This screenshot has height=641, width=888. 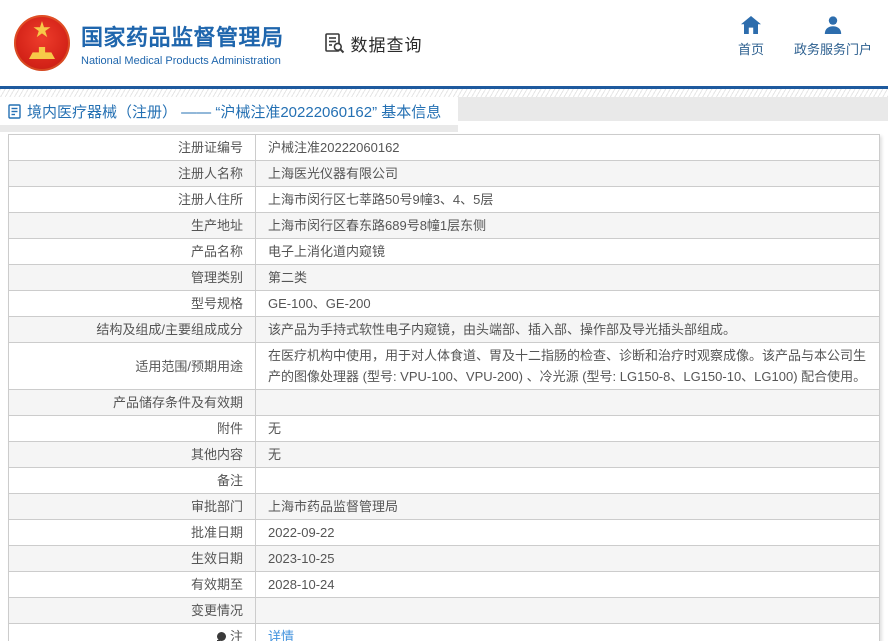 What do you see at coordinates (132, 454) in the screenshot?
I see `field-label: 其他内容` at bounding box center [132, 454].